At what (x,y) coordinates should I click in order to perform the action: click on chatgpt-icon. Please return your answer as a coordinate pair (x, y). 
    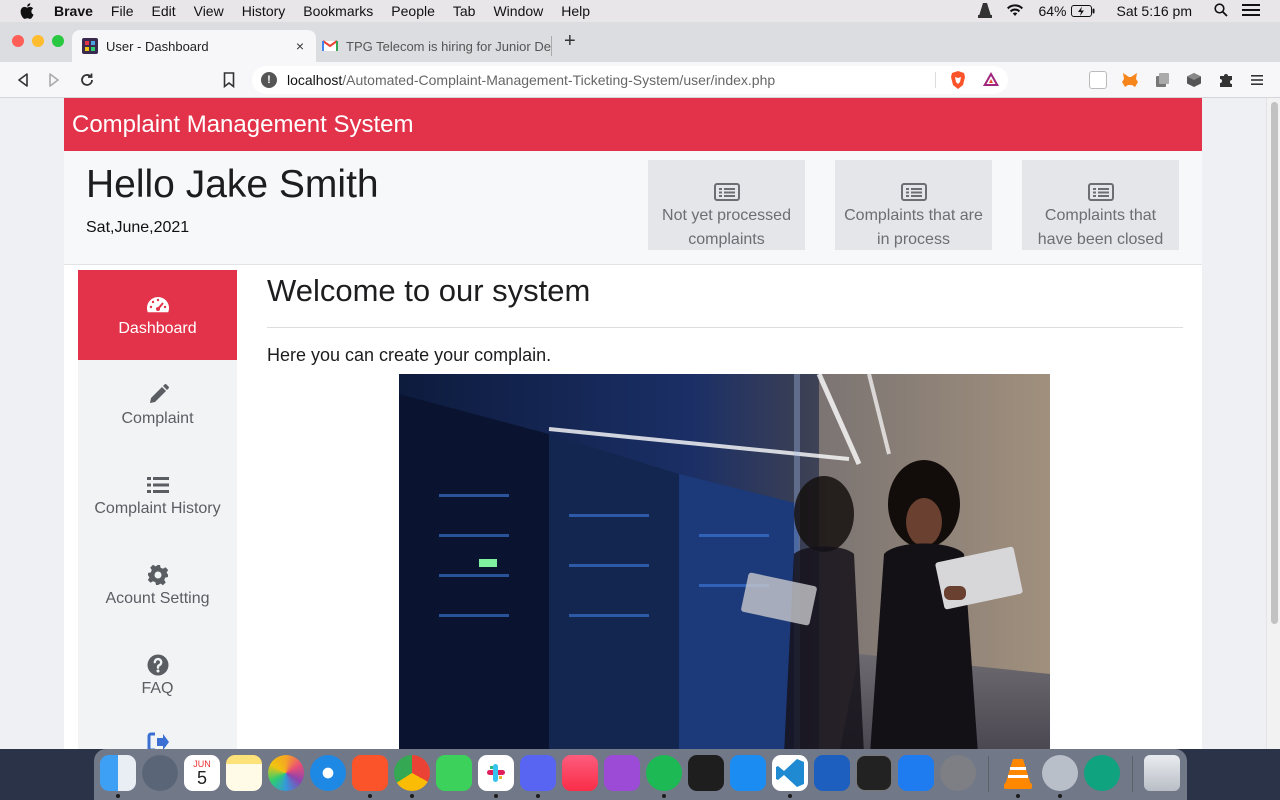
    Looking at the image, I should click on (1102, 773).